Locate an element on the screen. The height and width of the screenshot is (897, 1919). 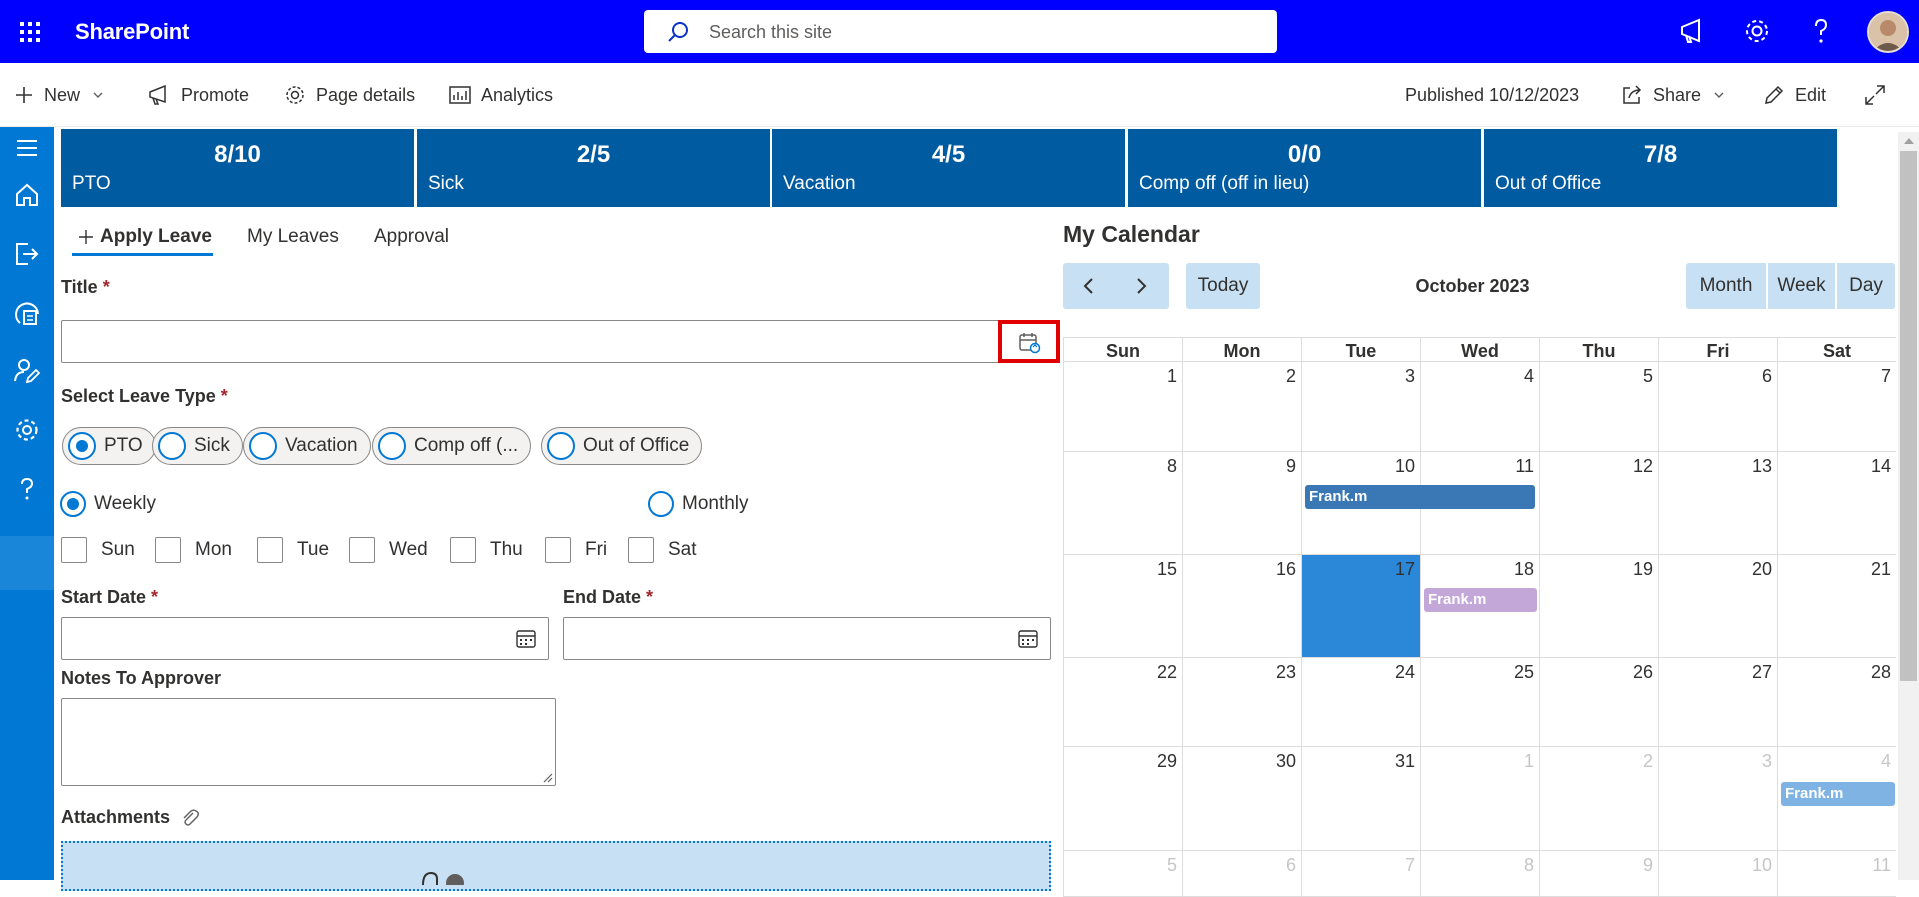
calendar-day-cell: 10 is located at coordinates (1717, 874).